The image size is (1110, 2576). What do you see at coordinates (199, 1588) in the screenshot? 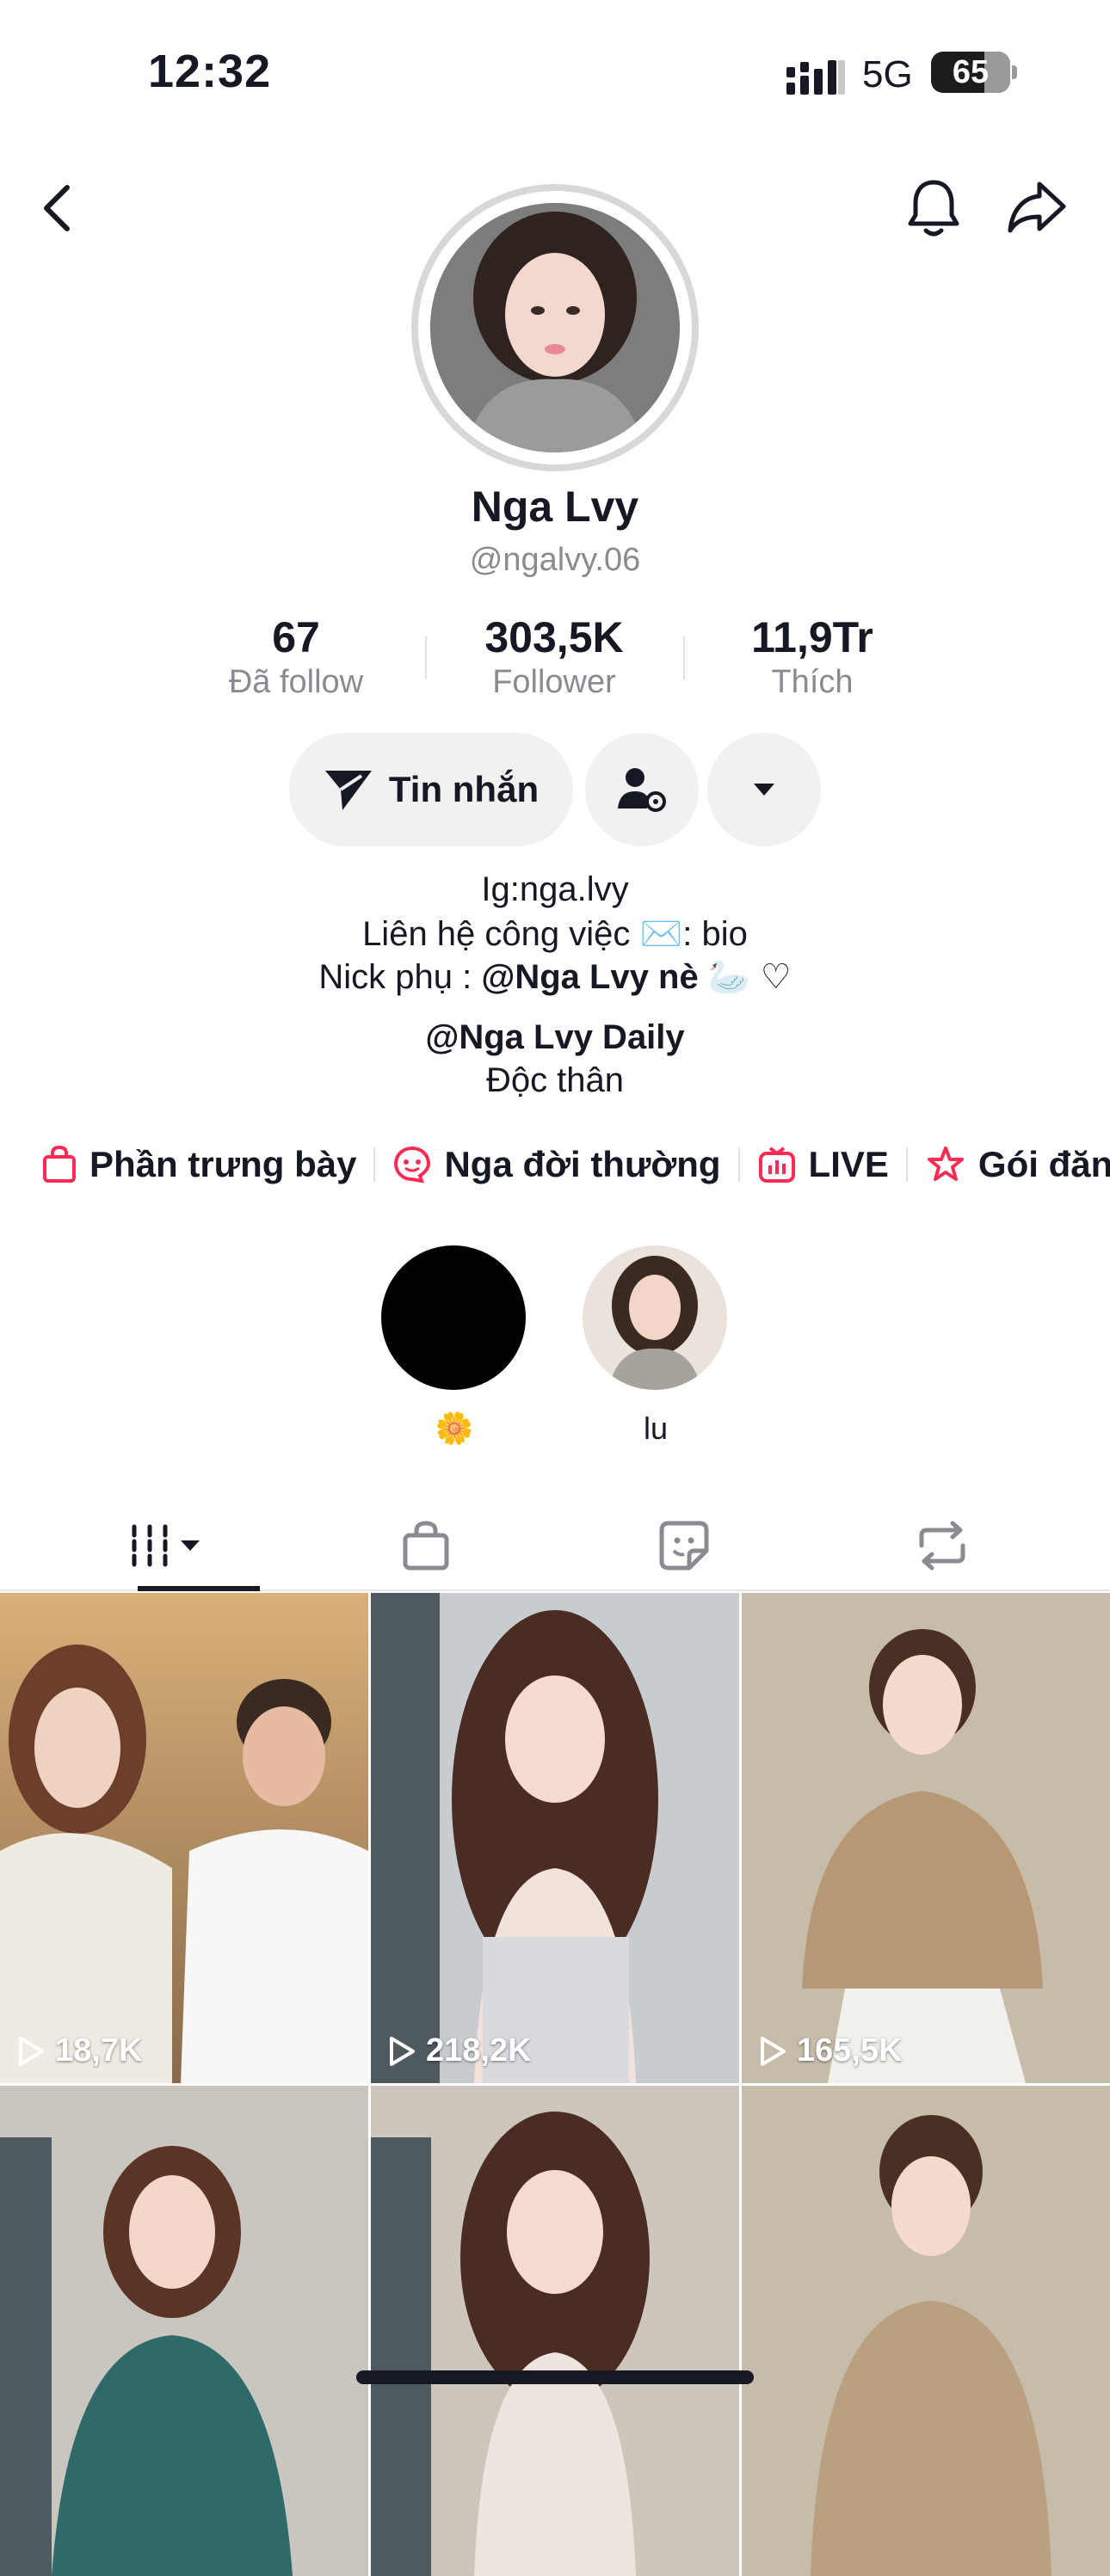
I see `active-tab-indicator` at bounding box center [199, 1588].